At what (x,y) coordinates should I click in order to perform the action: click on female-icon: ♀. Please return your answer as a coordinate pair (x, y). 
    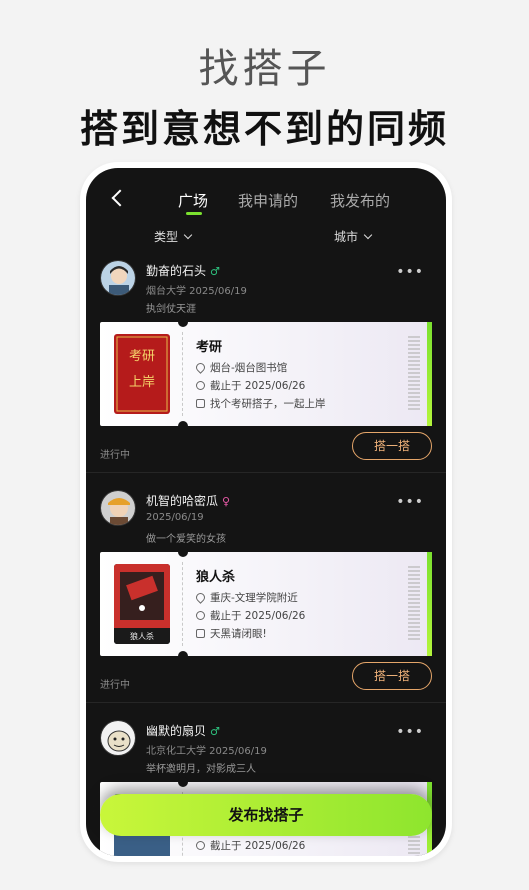
    Looking at the image, I should click on (226, 501).